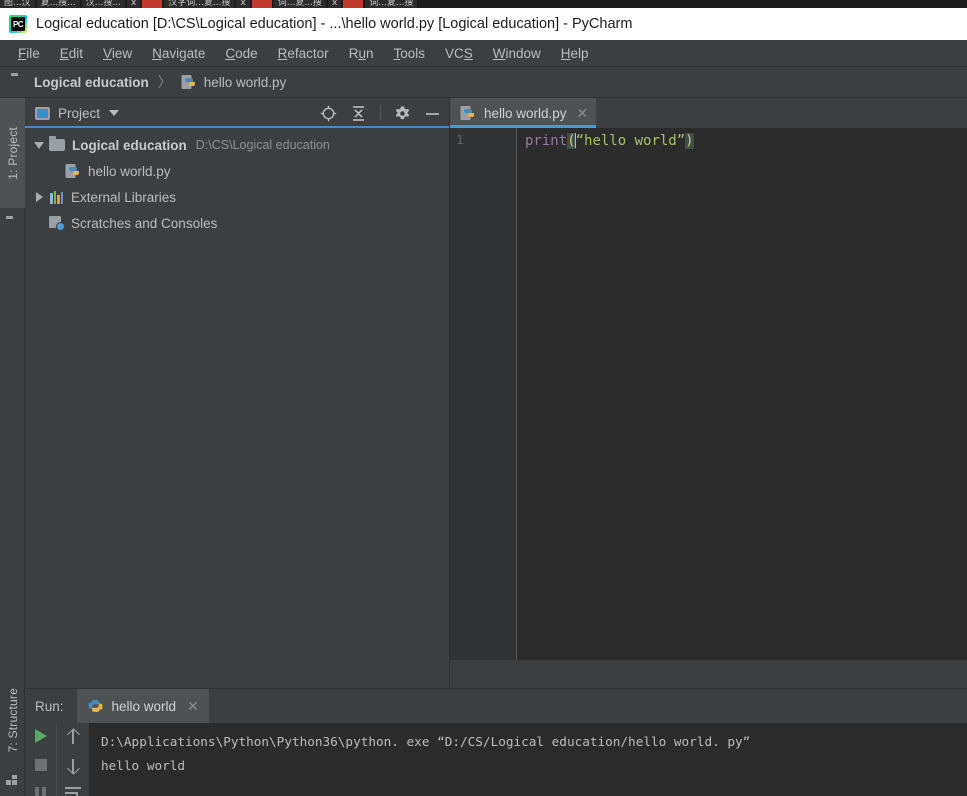 The height and width of the screenshot is (796, 967). I want to click on rail-tab-structure-label: 7: Structure, so click(12, 720).